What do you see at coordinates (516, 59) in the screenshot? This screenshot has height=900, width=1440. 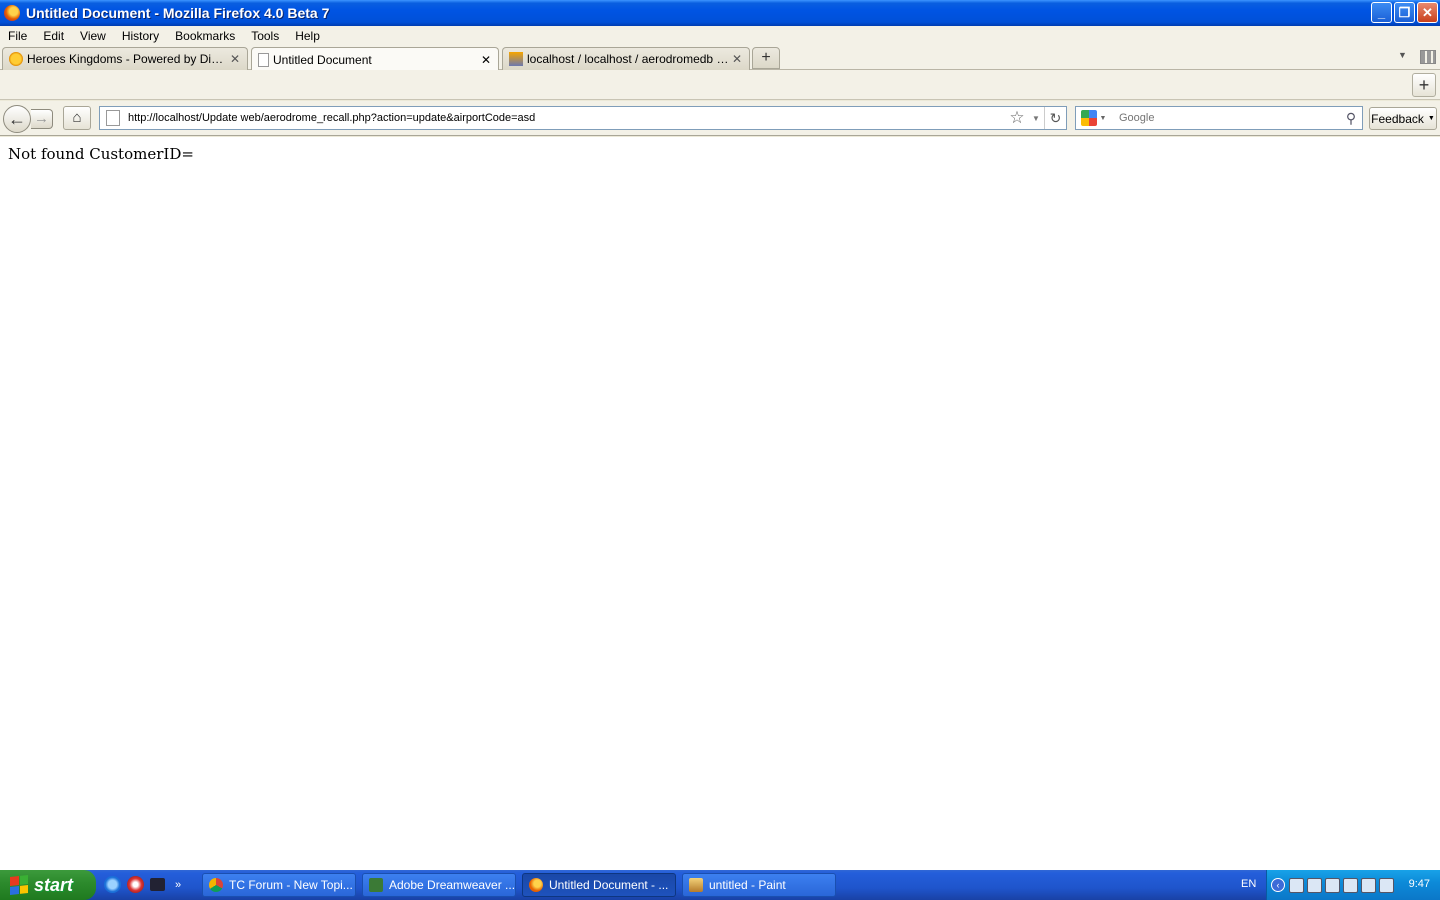 I see `phpmyadmin-icon` at bounding box center [516, 59].